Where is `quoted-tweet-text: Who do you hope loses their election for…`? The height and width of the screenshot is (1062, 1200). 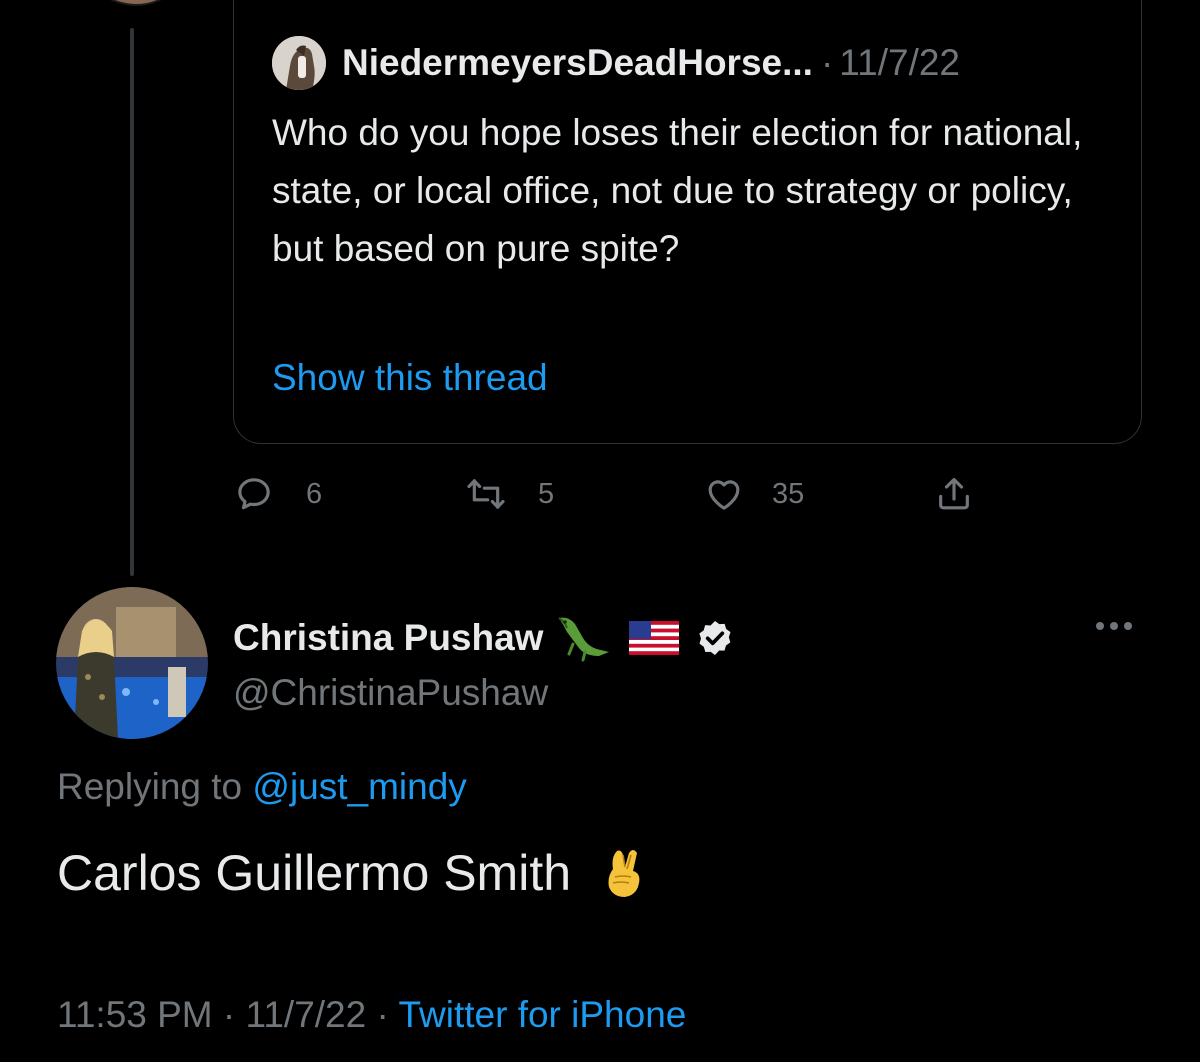
quoted-tweet-text: Who do you hope loses their election for… is located at coordinates (677, 190).